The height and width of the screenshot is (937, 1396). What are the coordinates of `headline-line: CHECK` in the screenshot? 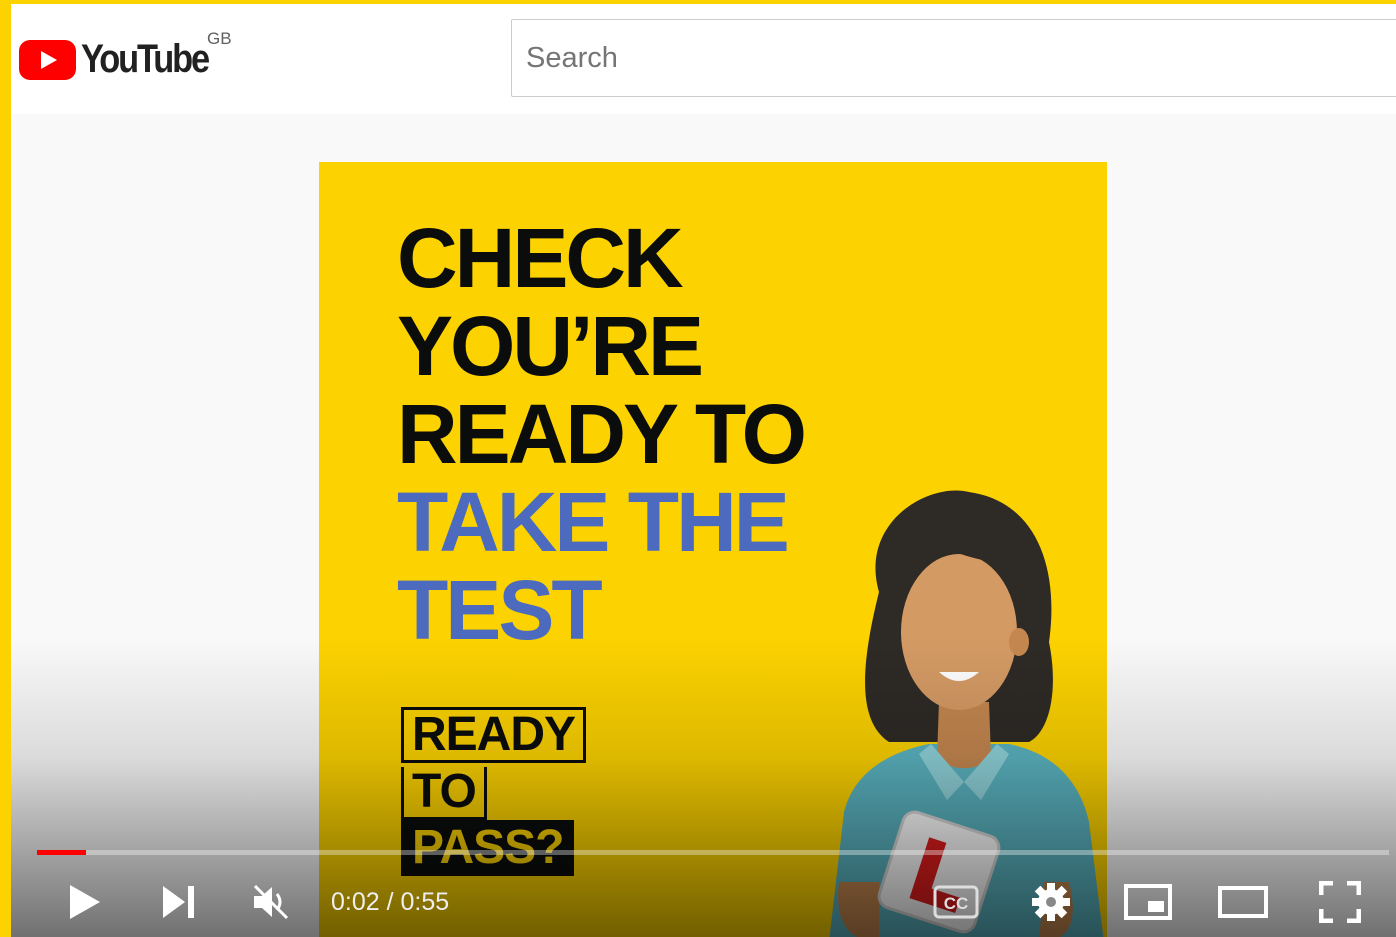 It's located at (540, 258).